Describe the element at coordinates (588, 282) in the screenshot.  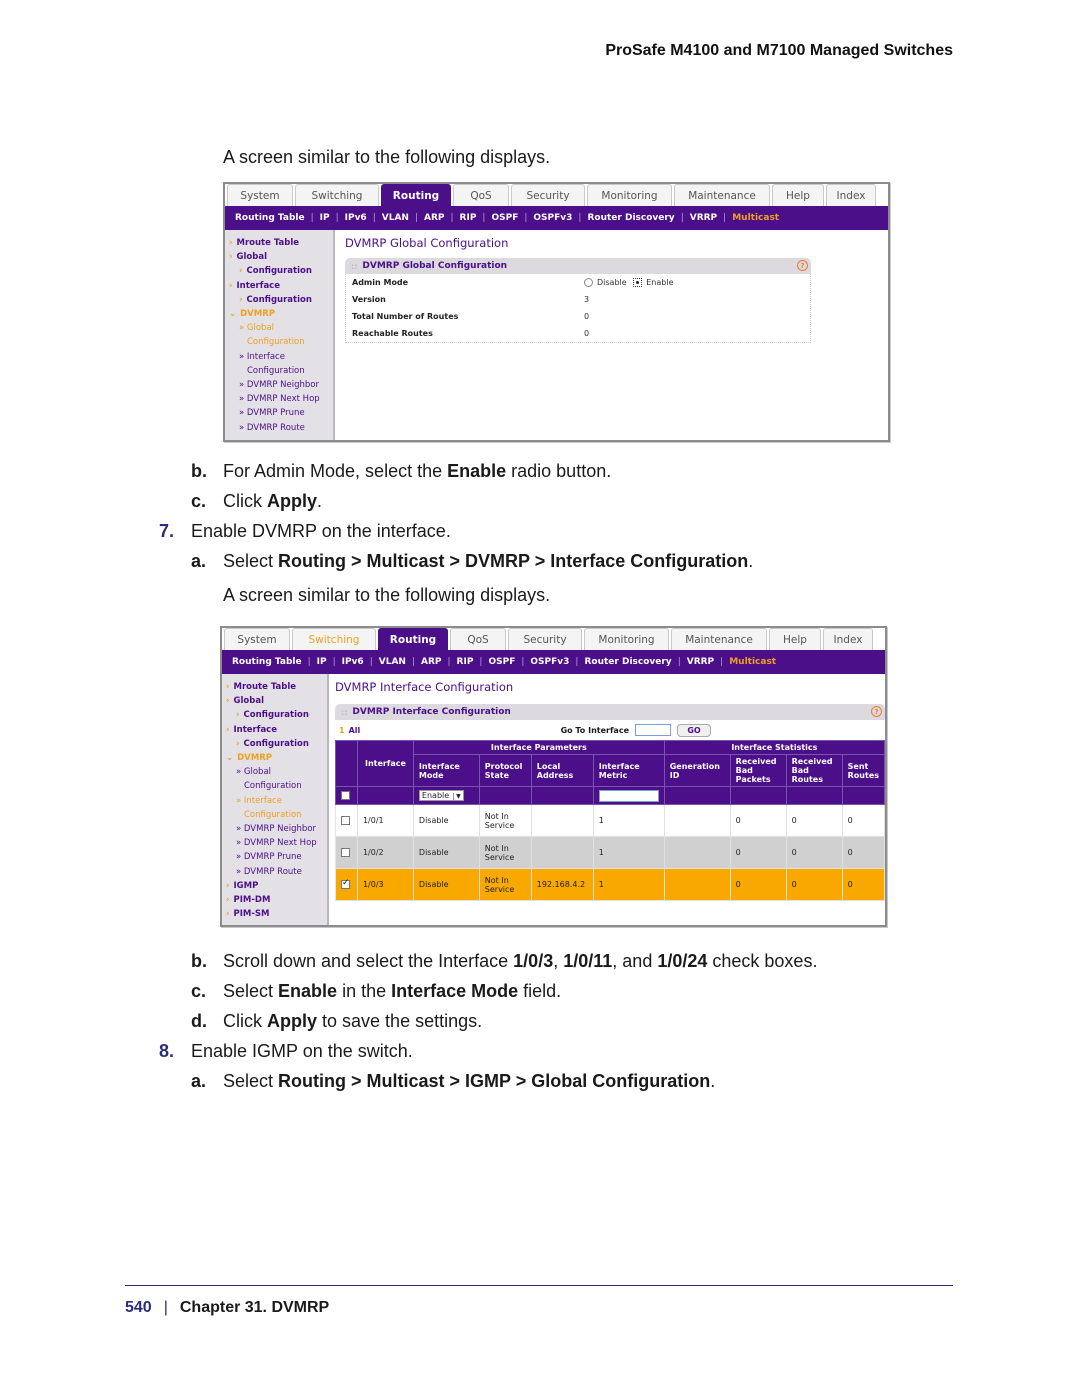
I see `disable-radio` at that location.